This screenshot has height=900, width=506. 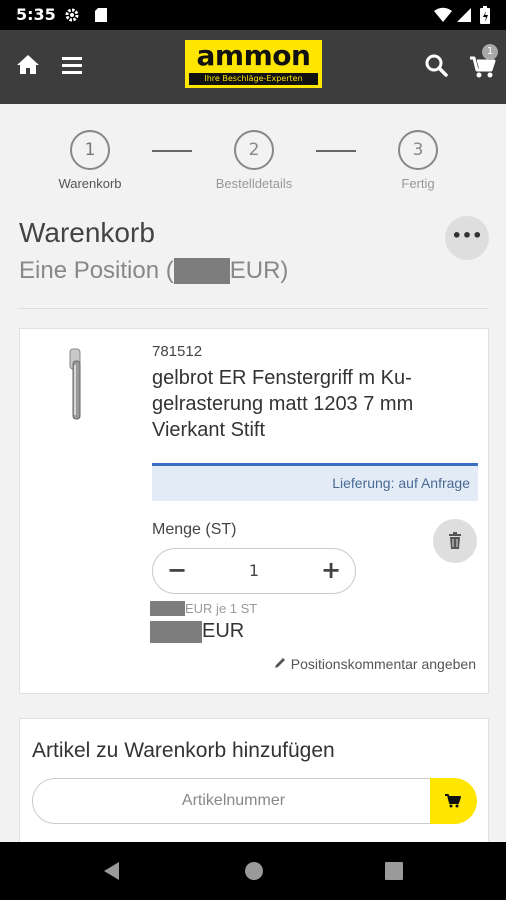 I want to click on decrease-quantity-button: −, so click(x=177, y=571).